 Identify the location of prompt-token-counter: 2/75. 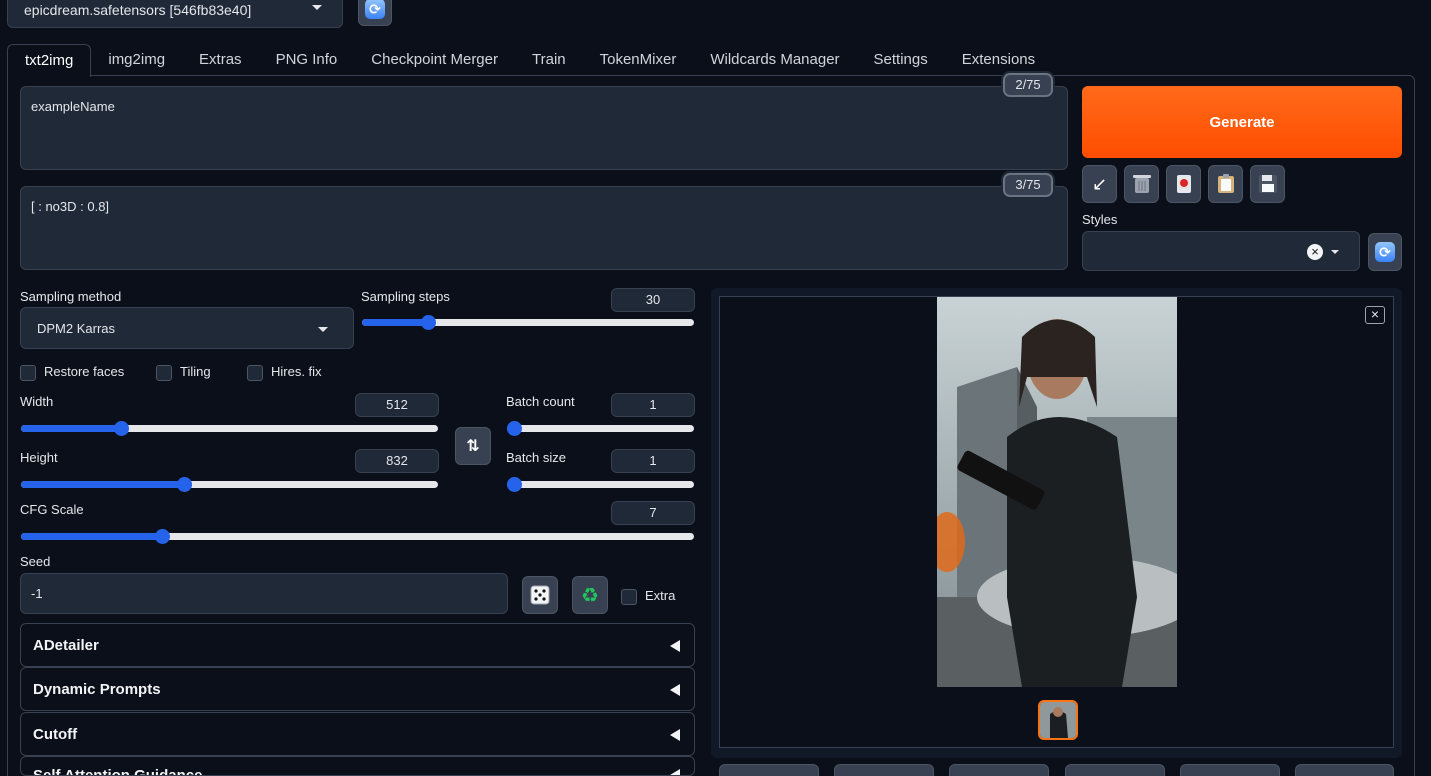
(1028, 85).